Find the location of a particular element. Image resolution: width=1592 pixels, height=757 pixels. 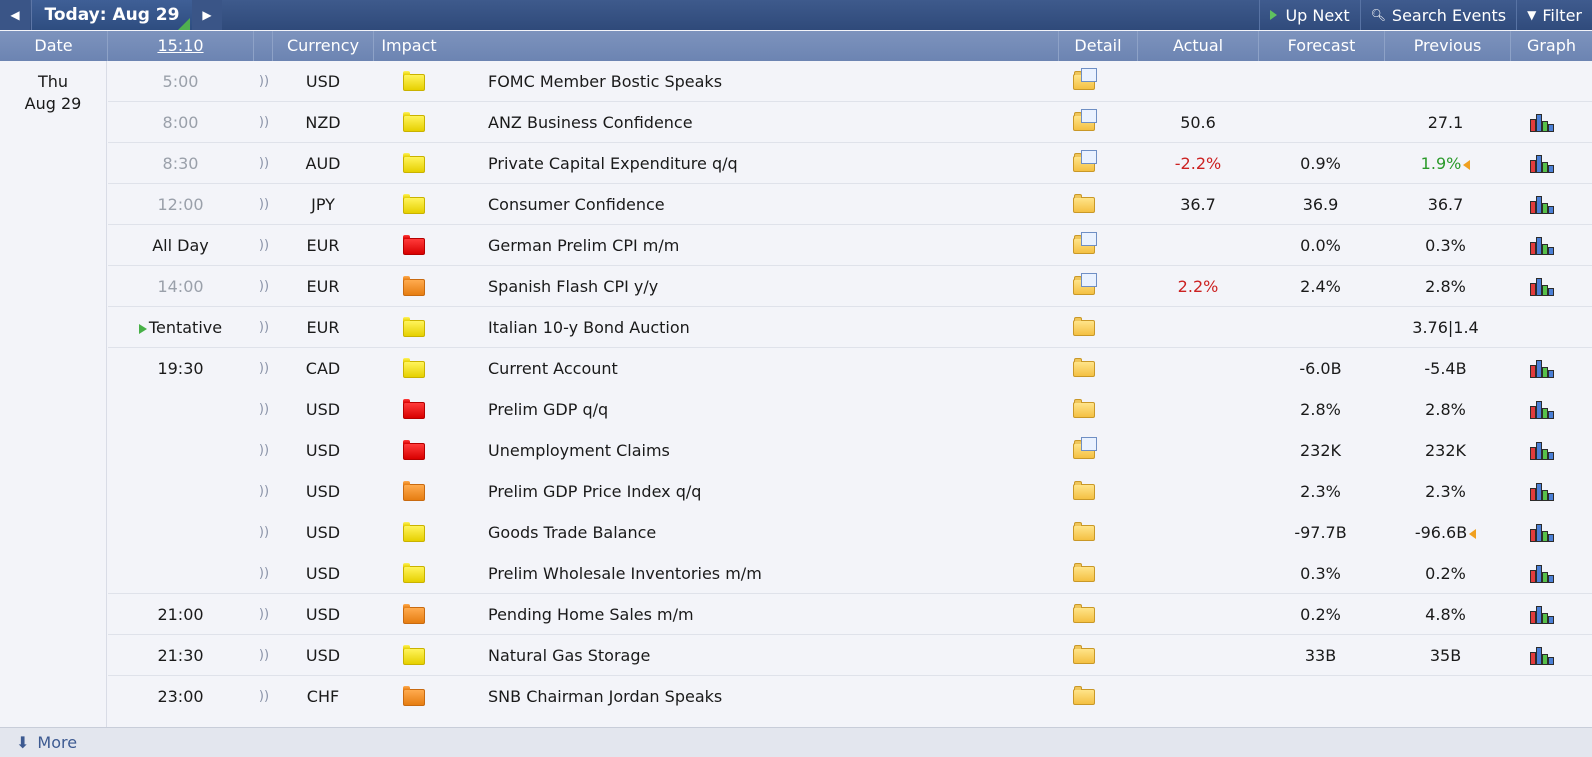

event-title: Prelim GDP q/q is located at coordinates (773, 409).